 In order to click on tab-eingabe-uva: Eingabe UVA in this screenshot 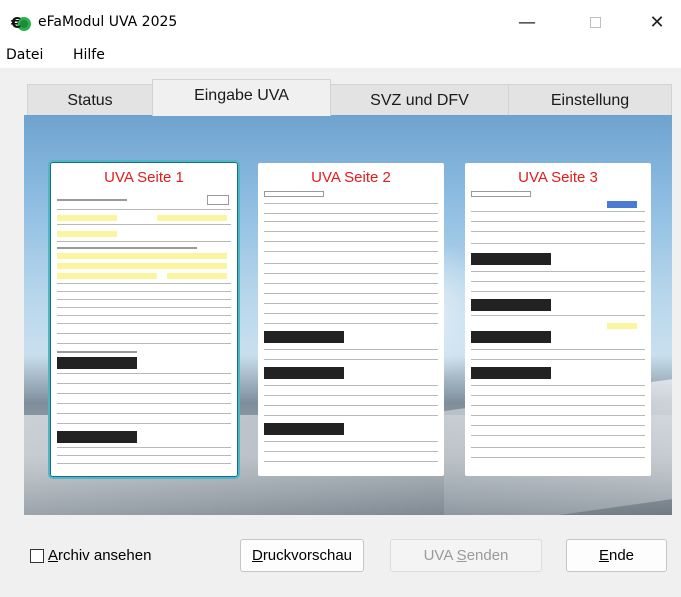, I will do `click(241, 97)`.